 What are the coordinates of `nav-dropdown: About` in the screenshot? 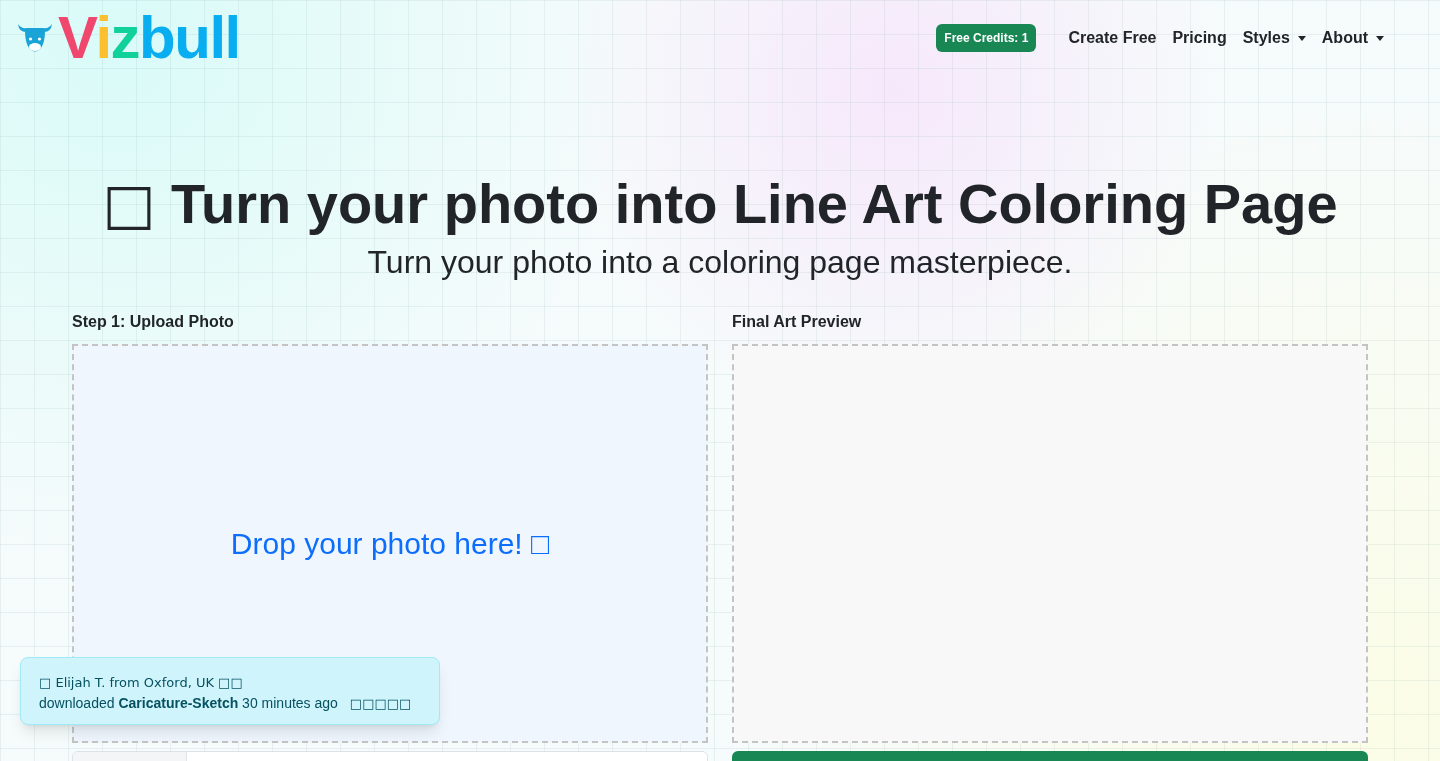 It's located at (1352, 38).